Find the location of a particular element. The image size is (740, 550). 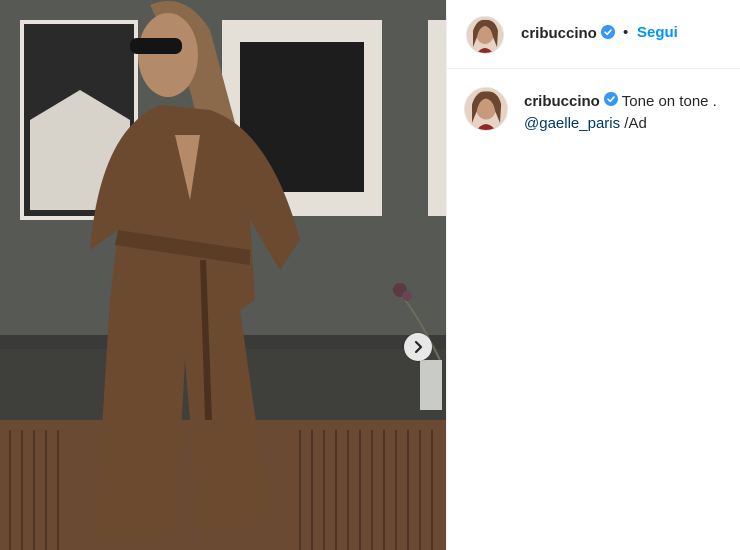

carousel-next-button is located at coordinates (418, 347).